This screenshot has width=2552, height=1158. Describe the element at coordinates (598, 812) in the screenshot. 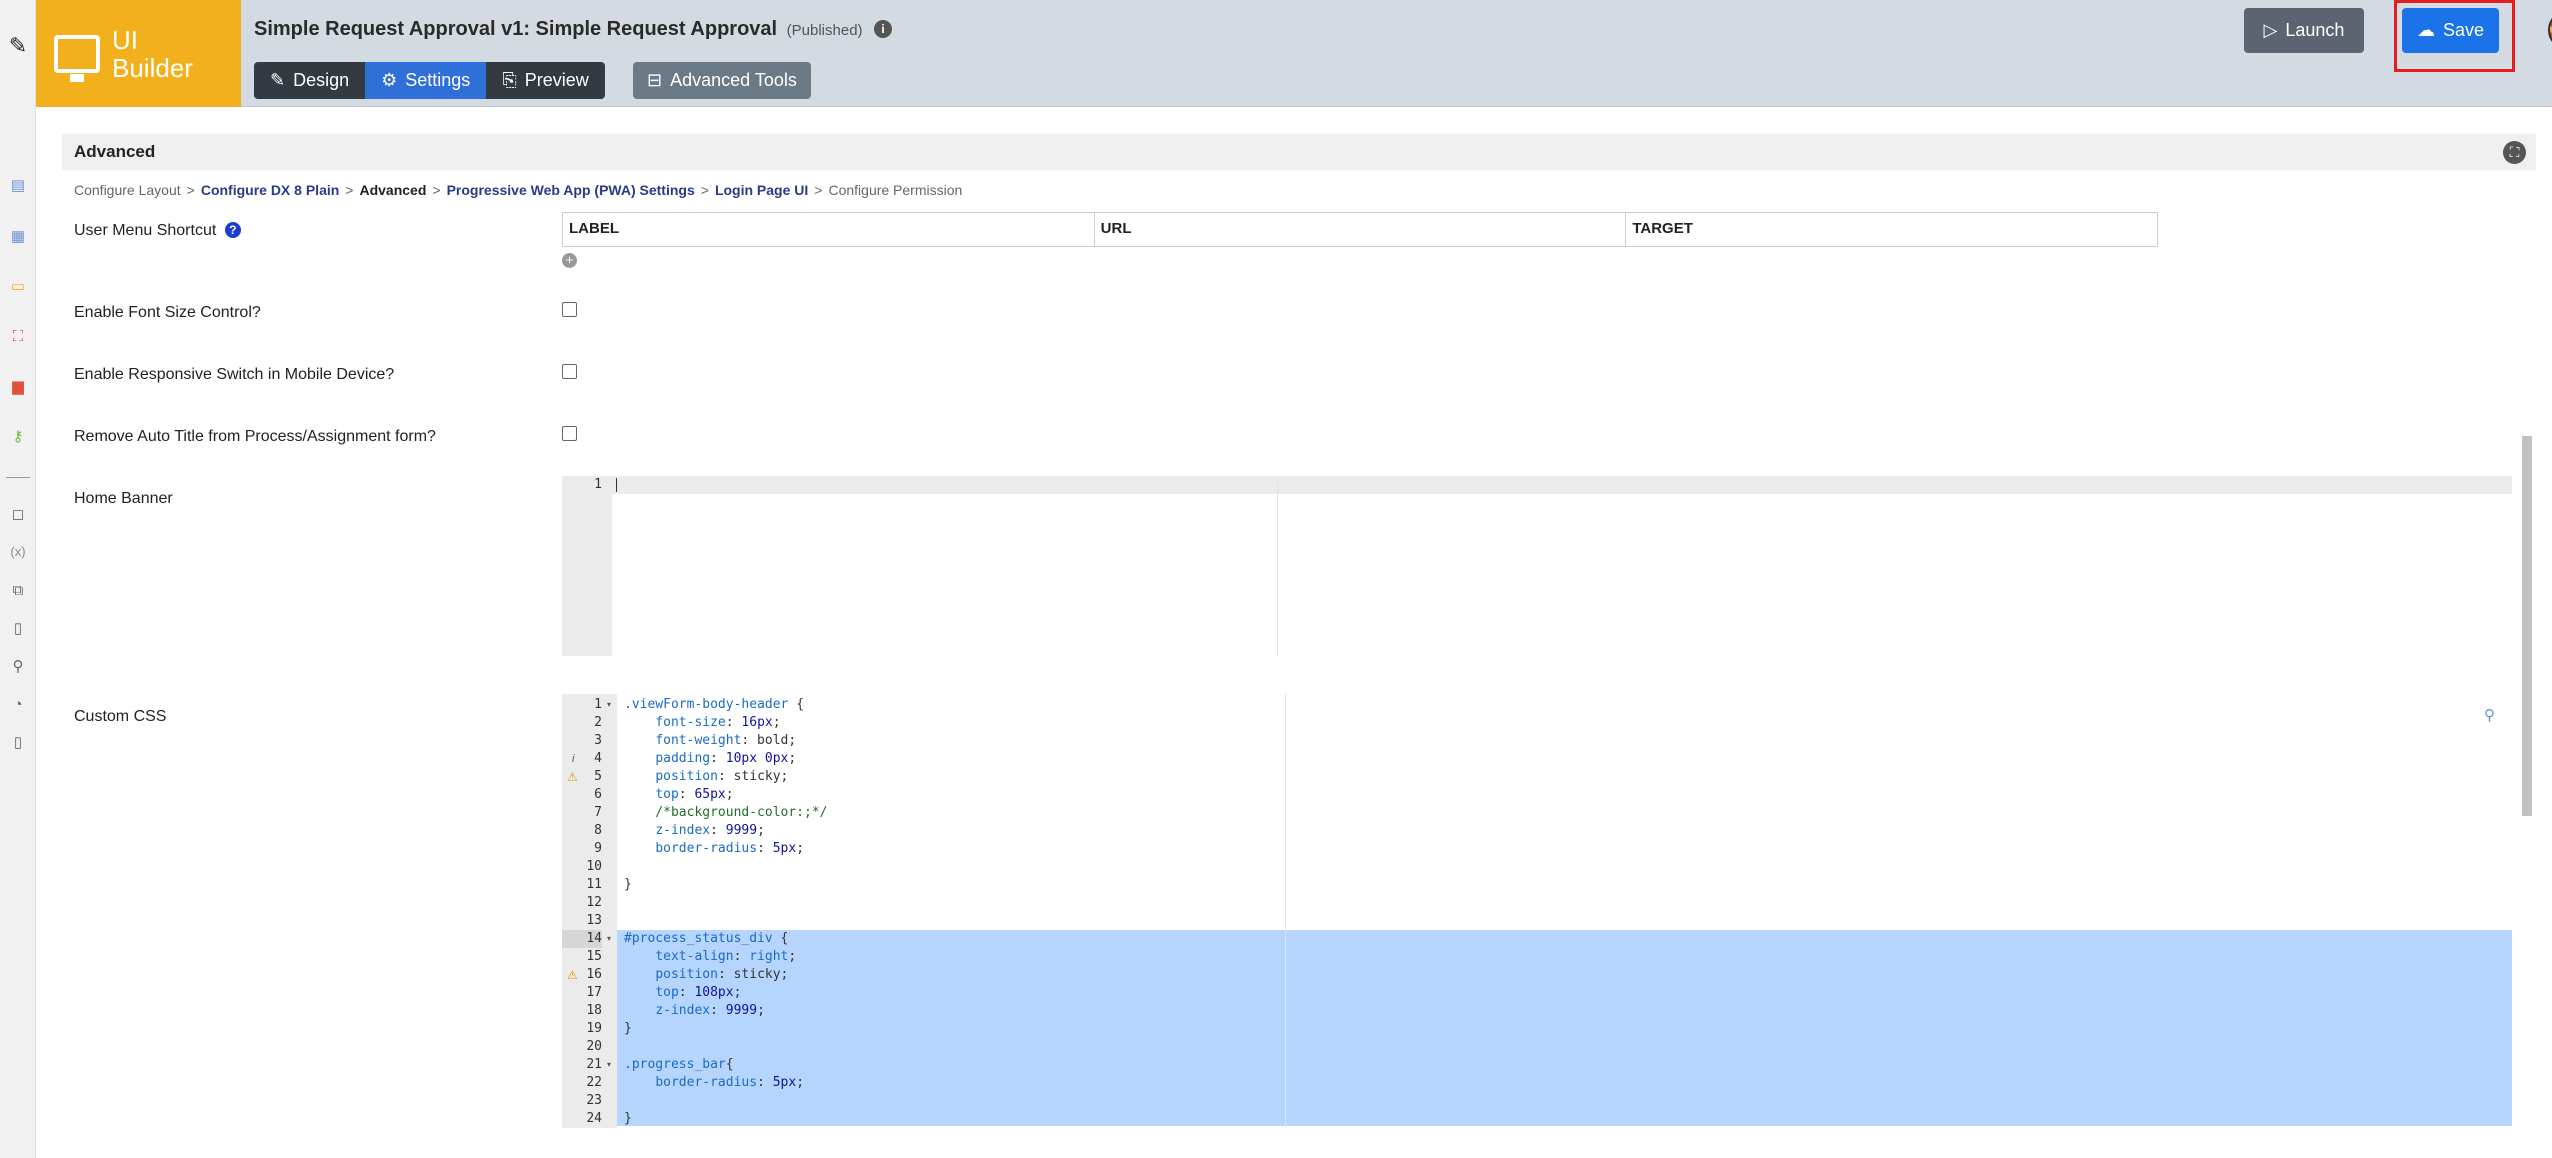

I see `line-number: 7` at that location.